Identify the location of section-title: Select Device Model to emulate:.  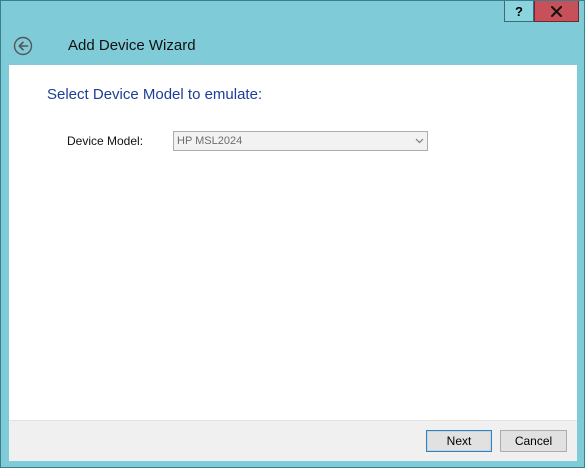
(155, 94).